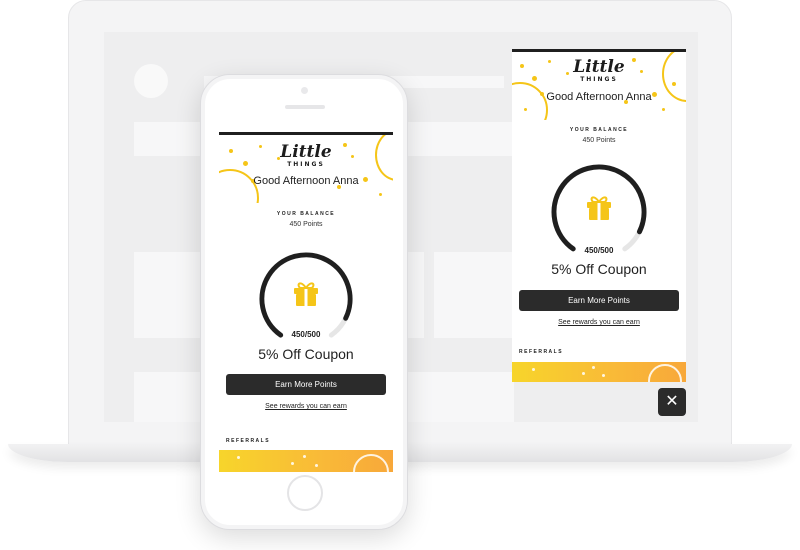 This screenshot has height=550, width=800. I want to click on close-icon: ✕, so click(672, 402).